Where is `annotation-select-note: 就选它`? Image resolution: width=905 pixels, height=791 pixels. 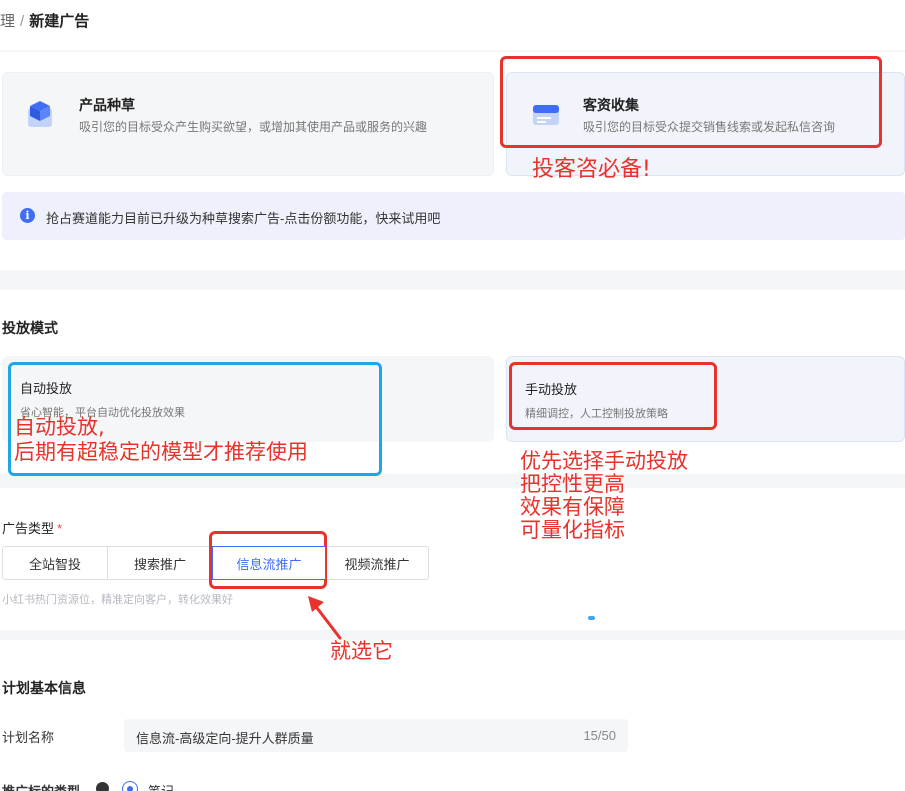
annotation-select-note: 就选它 is located at coordinates (361, 651).